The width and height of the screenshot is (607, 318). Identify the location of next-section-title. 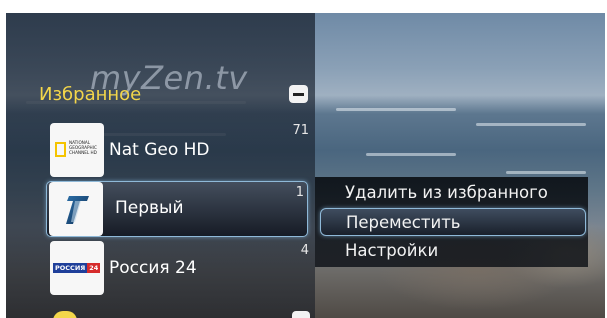
(65, 314).